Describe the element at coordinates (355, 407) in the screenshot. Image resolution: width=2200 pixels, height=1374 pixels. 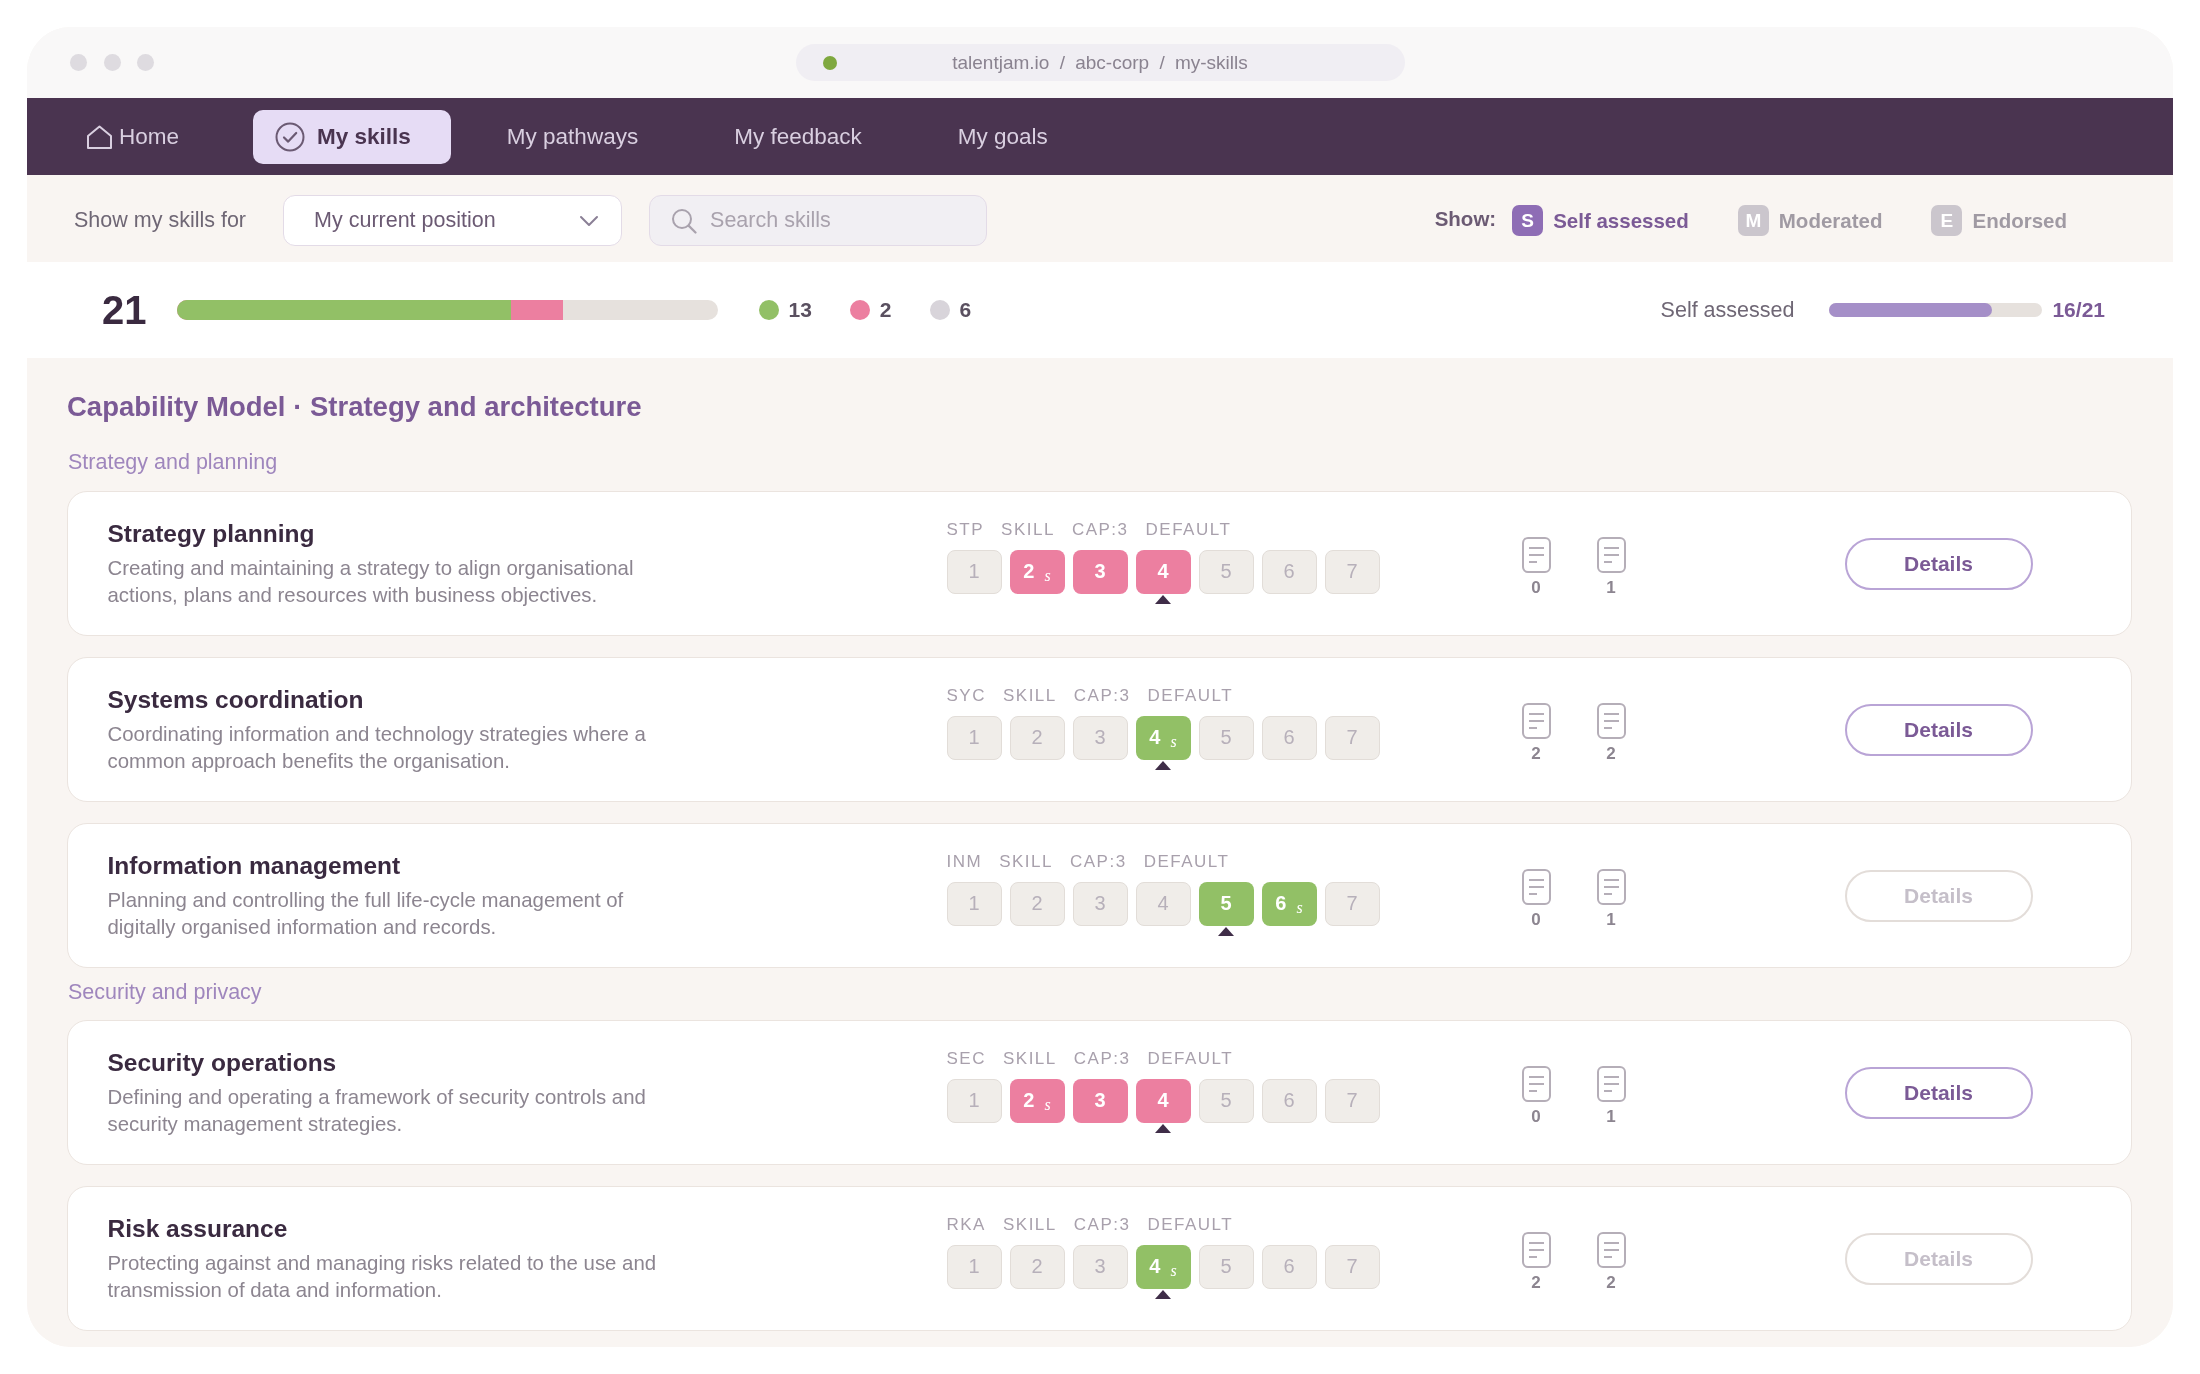
I see `section-title: Capability Model · Strategy and architecture` at that location.